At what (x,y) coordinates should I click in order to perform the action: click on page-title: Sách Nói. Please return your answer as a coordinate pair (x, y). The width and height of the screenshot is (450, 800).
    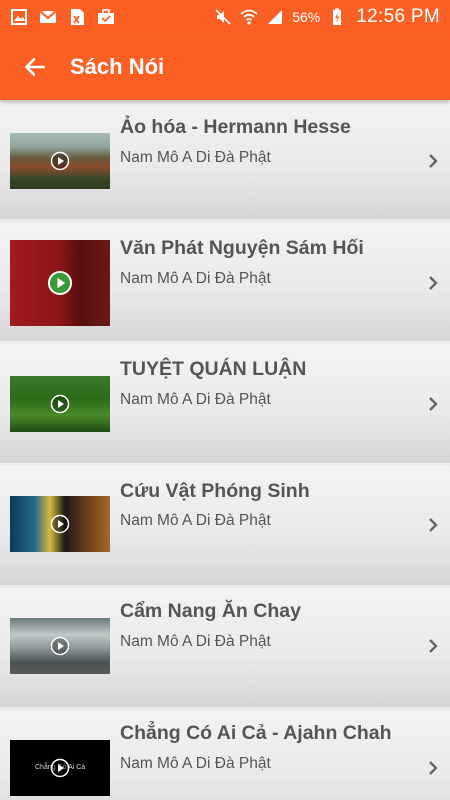
    Looking at the image, I should click on (117, 66).